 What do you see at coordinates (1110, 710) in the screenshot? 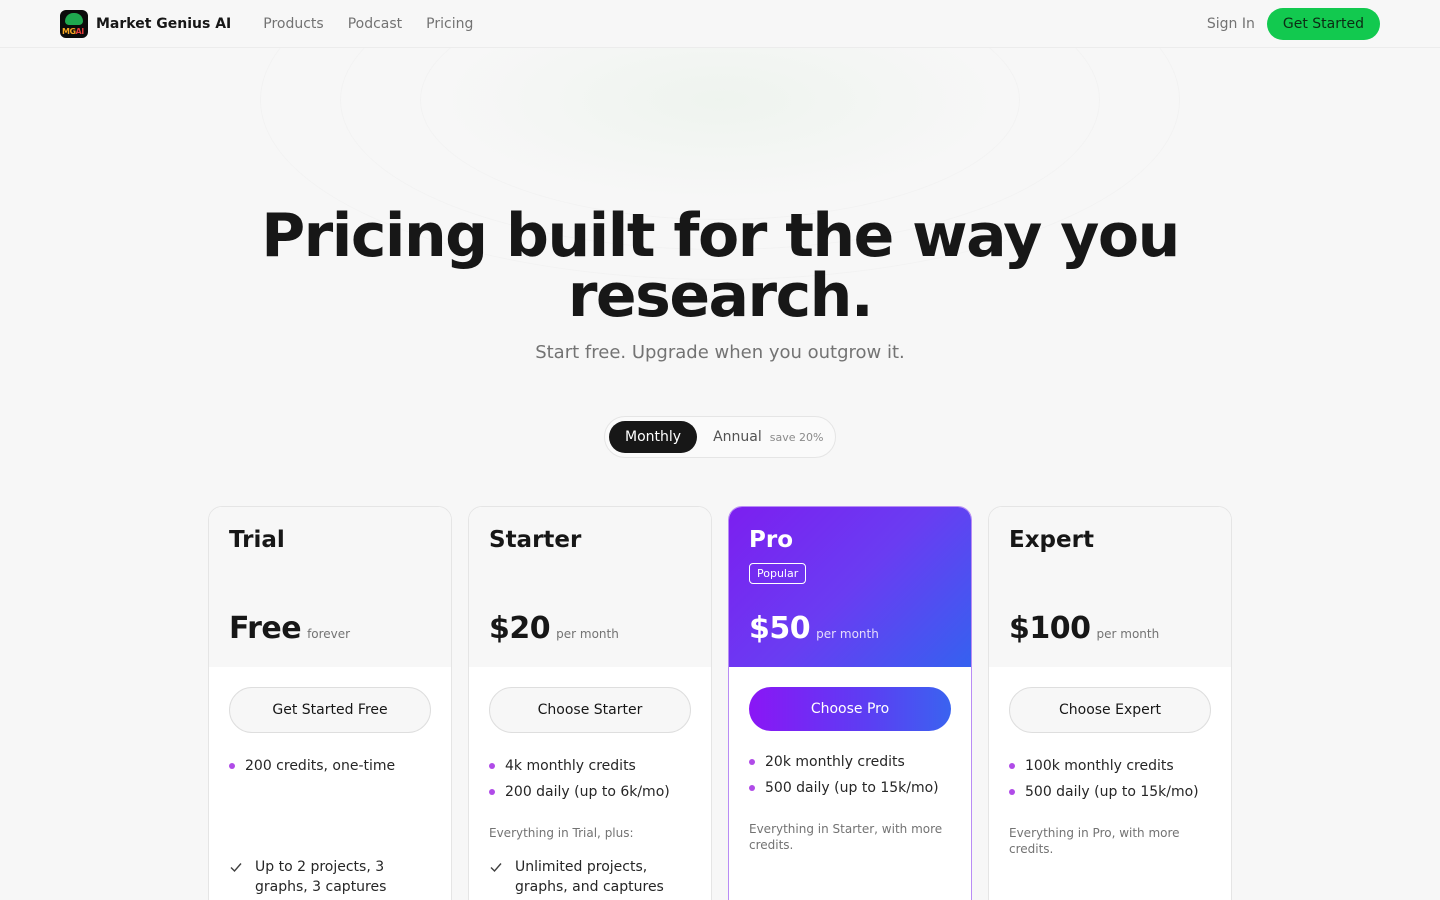
I see `choose-expert-button: Choose Expert` at bounding box center [1110, 710].